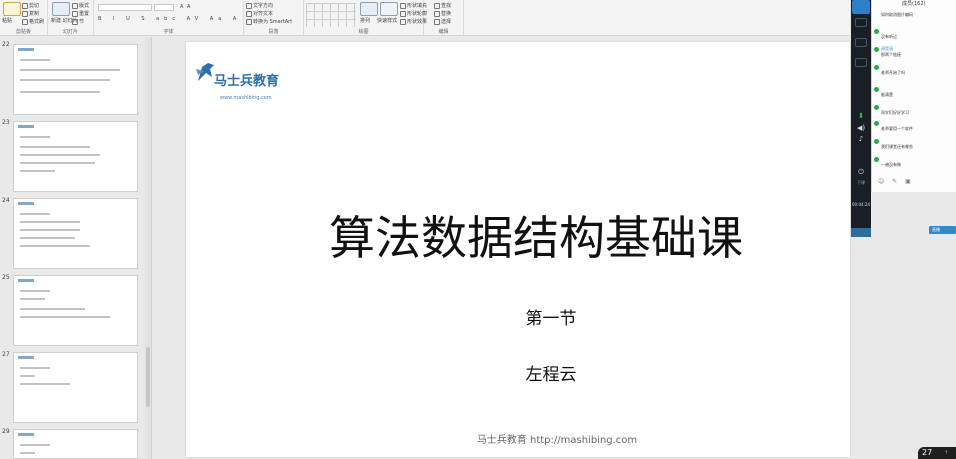 This screenshot has height=459, width=956. Describe the element at coordinates (181, 7) in the screenshot. I see `grow-font-icon: A` at that location.